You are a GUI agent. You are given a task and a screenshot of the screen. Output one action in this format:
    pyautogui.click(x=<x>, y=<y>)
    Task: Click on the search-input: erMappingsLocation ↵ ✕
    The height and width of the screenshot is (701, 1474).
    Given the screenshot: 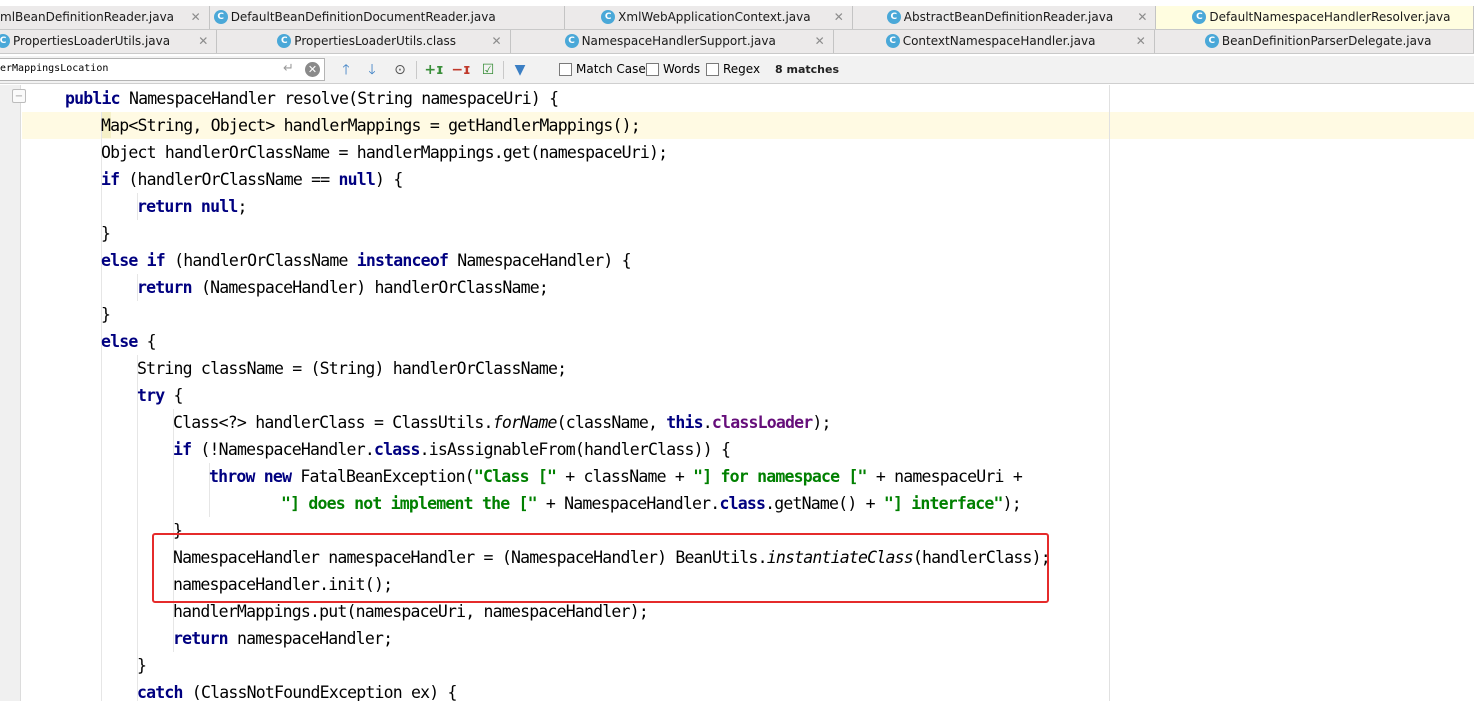 What is the action you would take?
    pyautogui.click(x=162, y=69)
    